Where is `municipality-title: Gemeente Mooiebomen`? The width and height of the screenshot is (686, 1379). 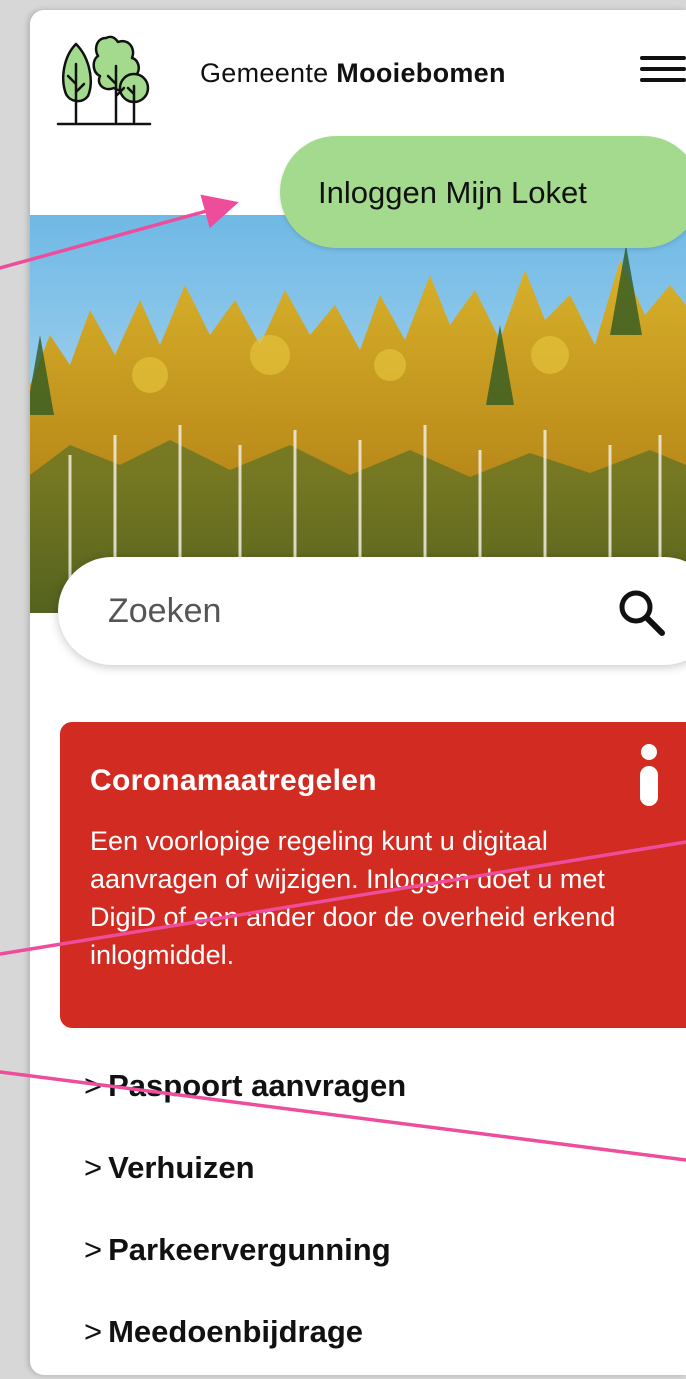
municipality-title: Gemeente Mooiebomen is located at coordinates (353, 73).